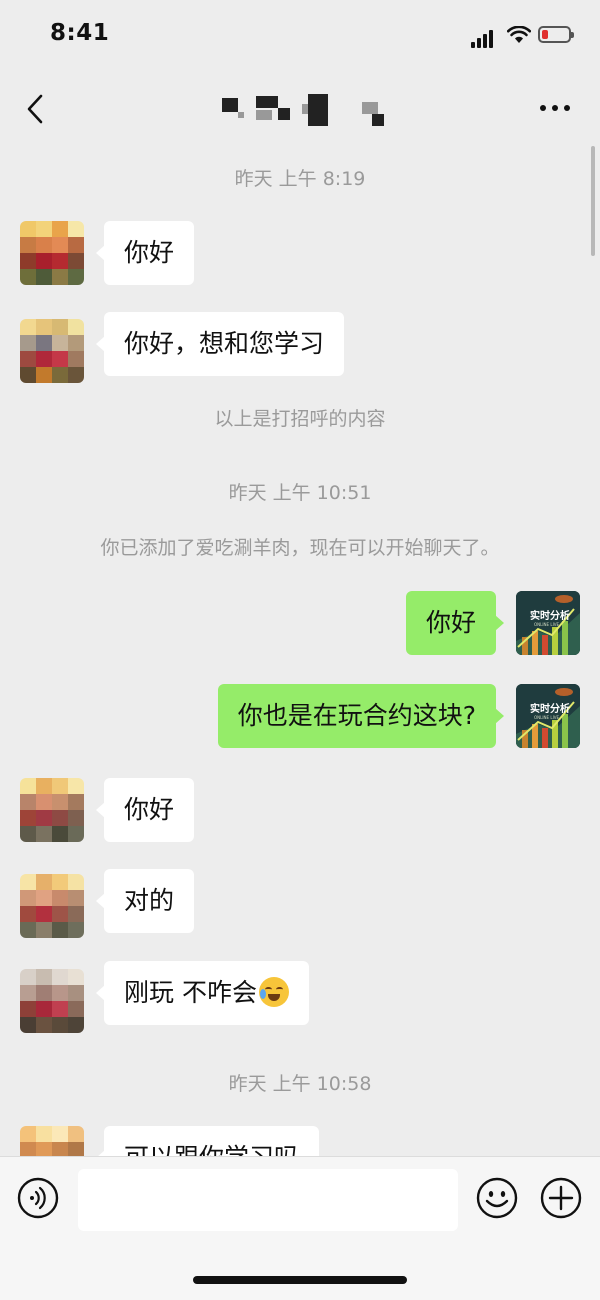  I want to click on message-bubble-received: 刚玩 不咋会, so click(202, 993).